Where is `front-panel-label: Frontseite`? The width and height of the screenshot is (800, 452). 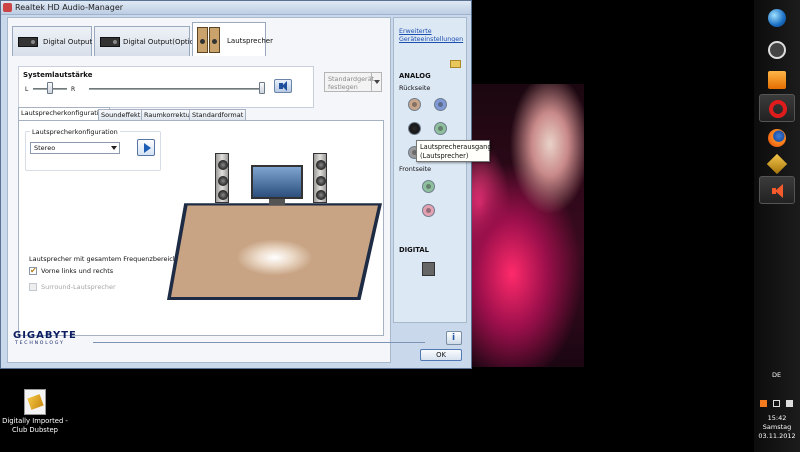 front-panel-label: Frontseite is located at coordinates (415, 169).